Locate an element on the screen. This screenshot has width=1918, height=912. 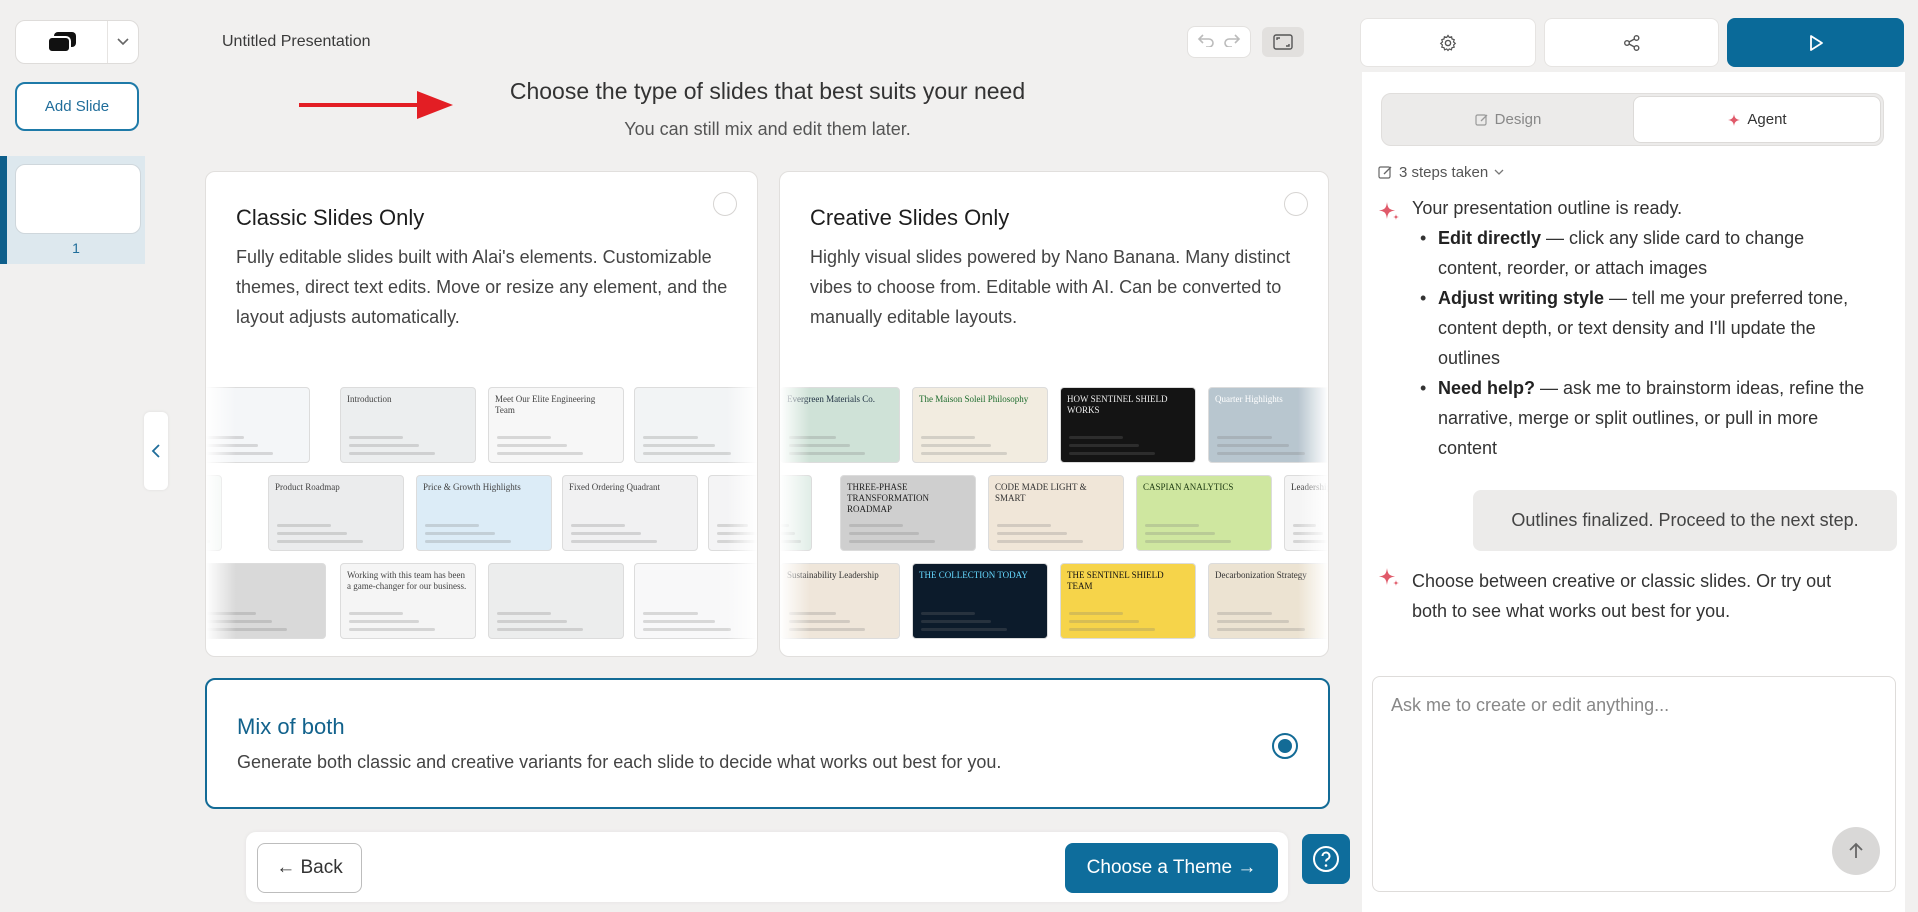
slide-style-thumbnail is located at coordinates (556, 601).